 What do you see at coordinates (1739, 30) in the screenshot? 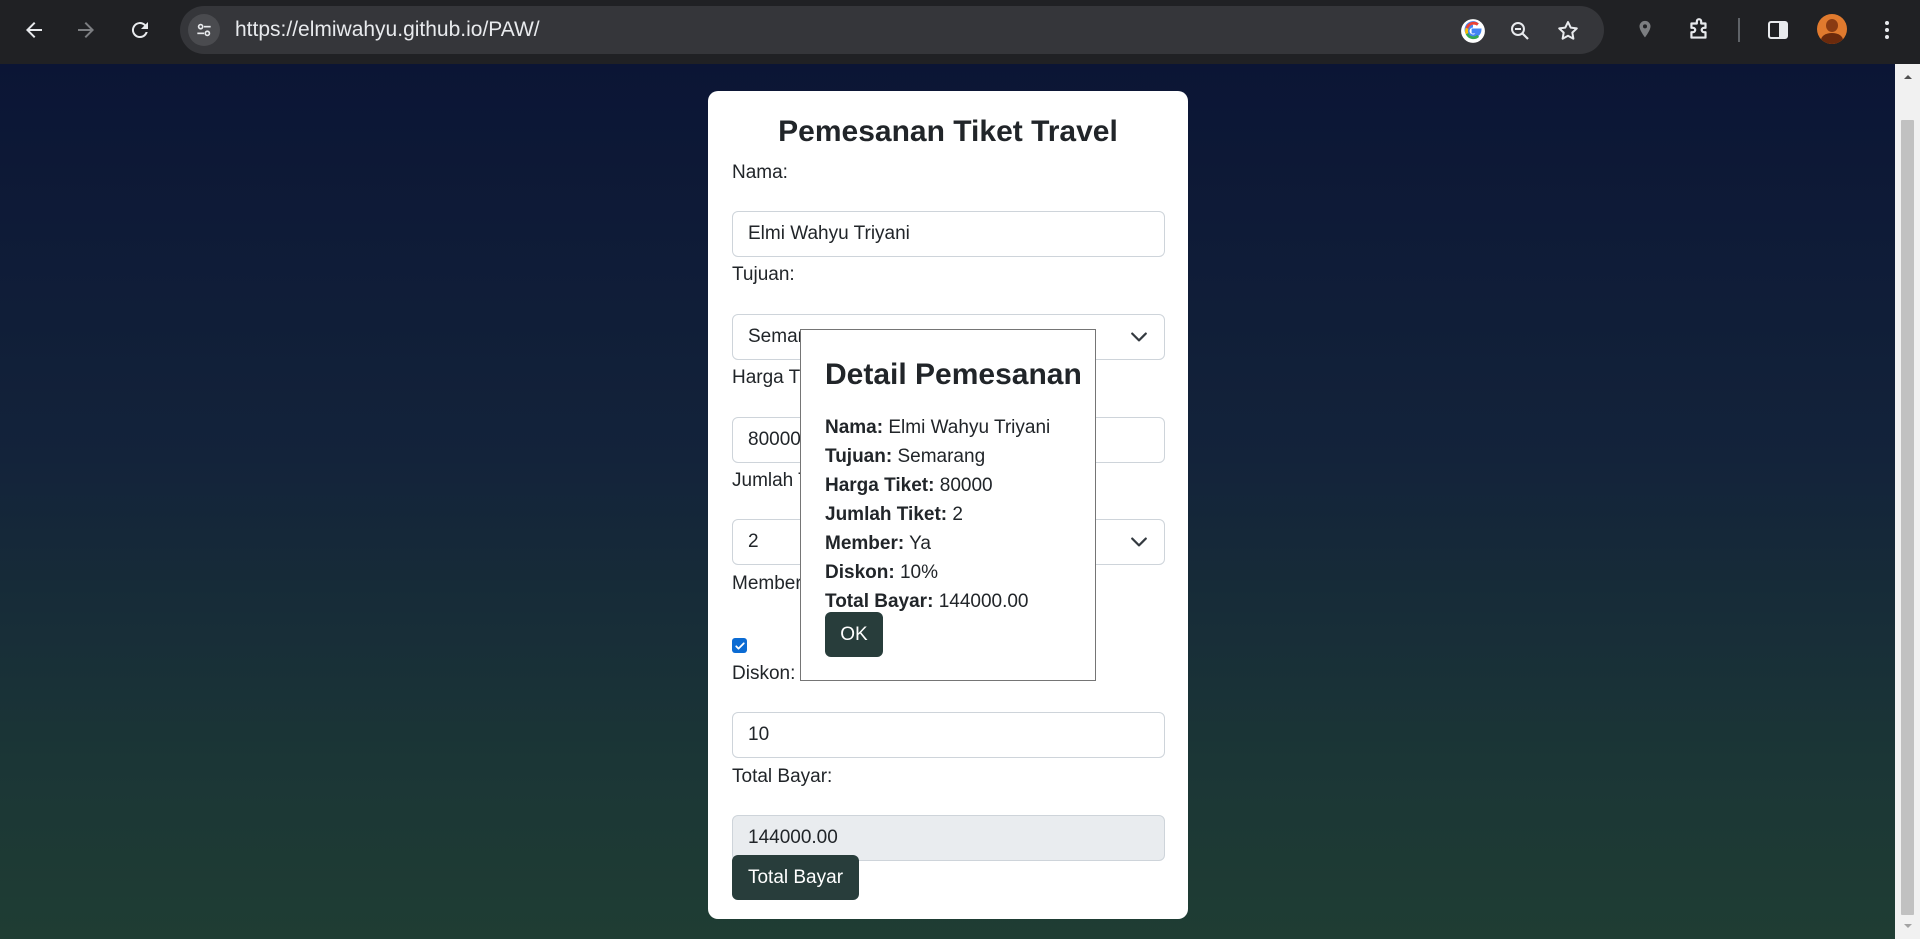
I see `toolbar-divider` at bounding box center [1739, 30].